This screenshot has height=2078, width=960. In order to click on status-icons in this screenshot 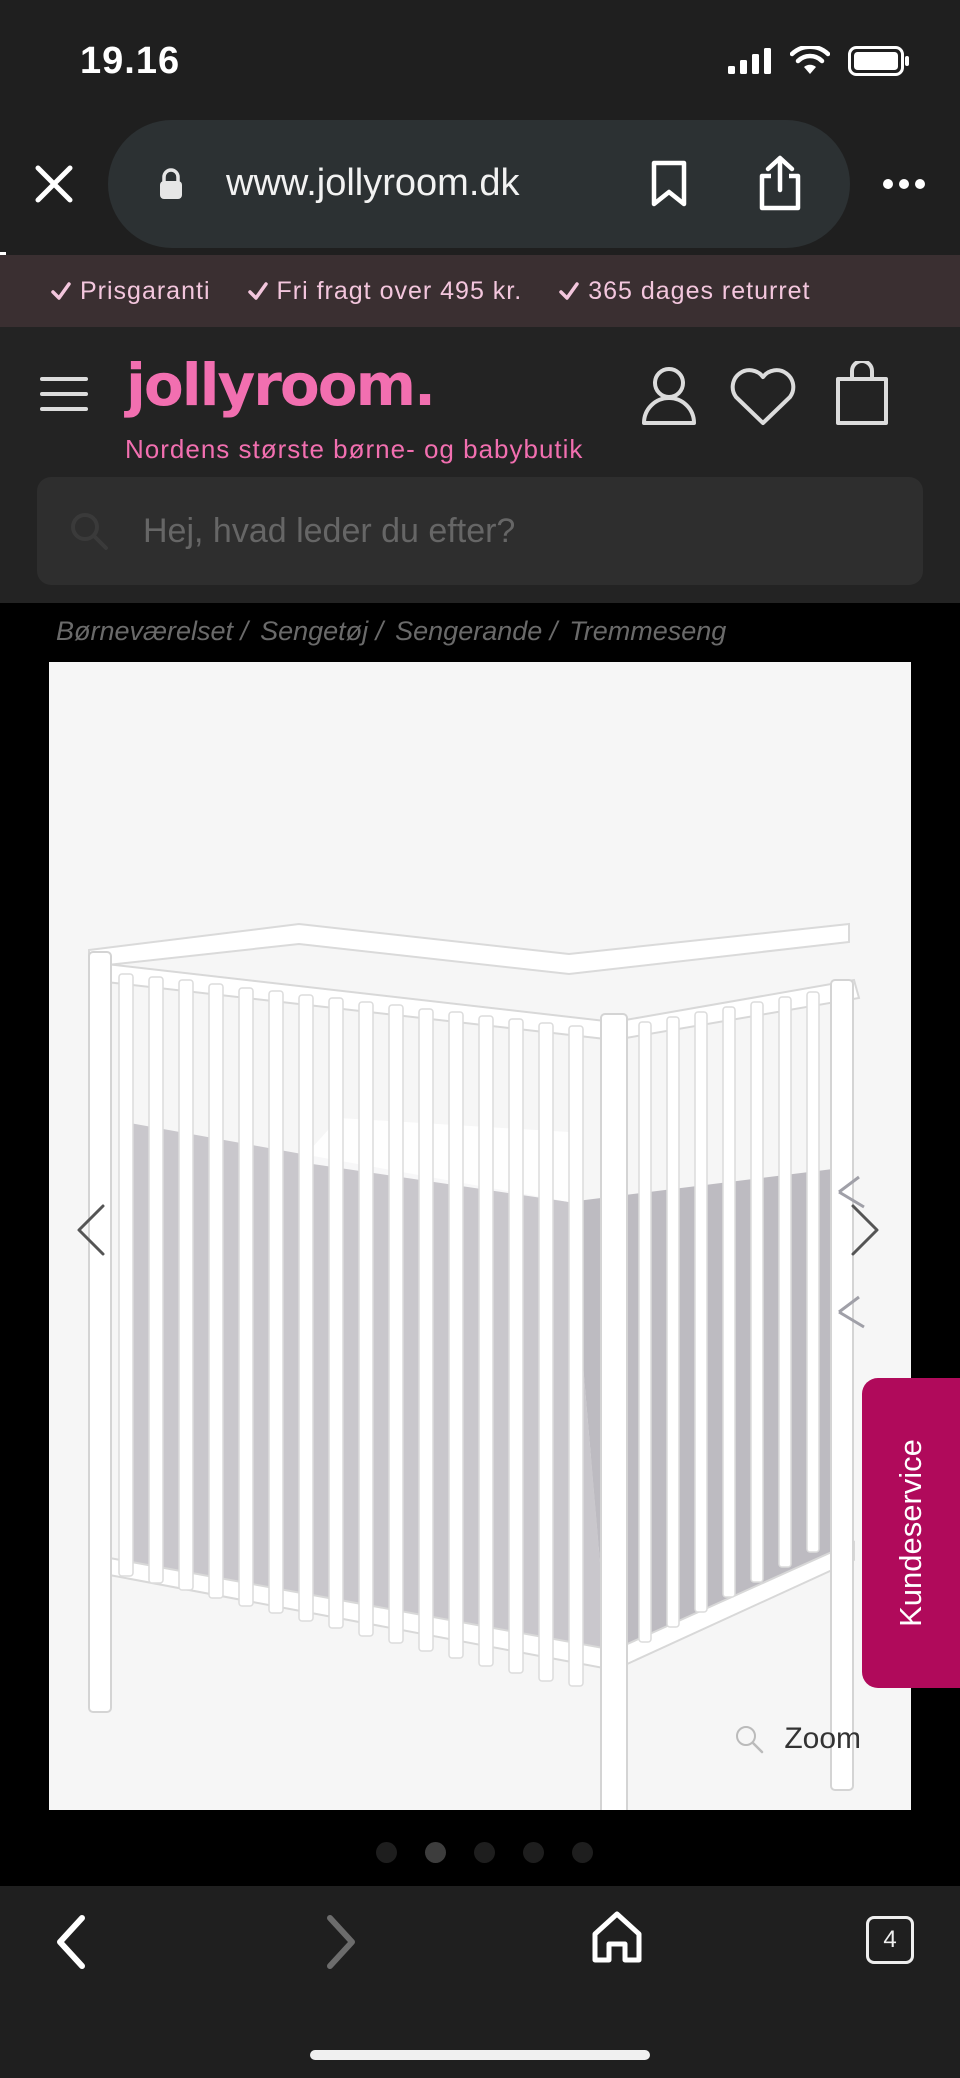, I will do `click(819, 61)`.